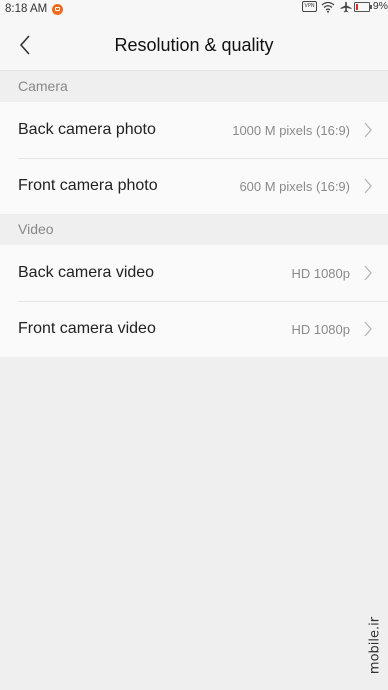 The height and width of the screenshot is (690, 388). Describe the element at coordinates (291, 130) in the screenshot. I see `setting-value: 1000 M pixels (16:9)` at that location.